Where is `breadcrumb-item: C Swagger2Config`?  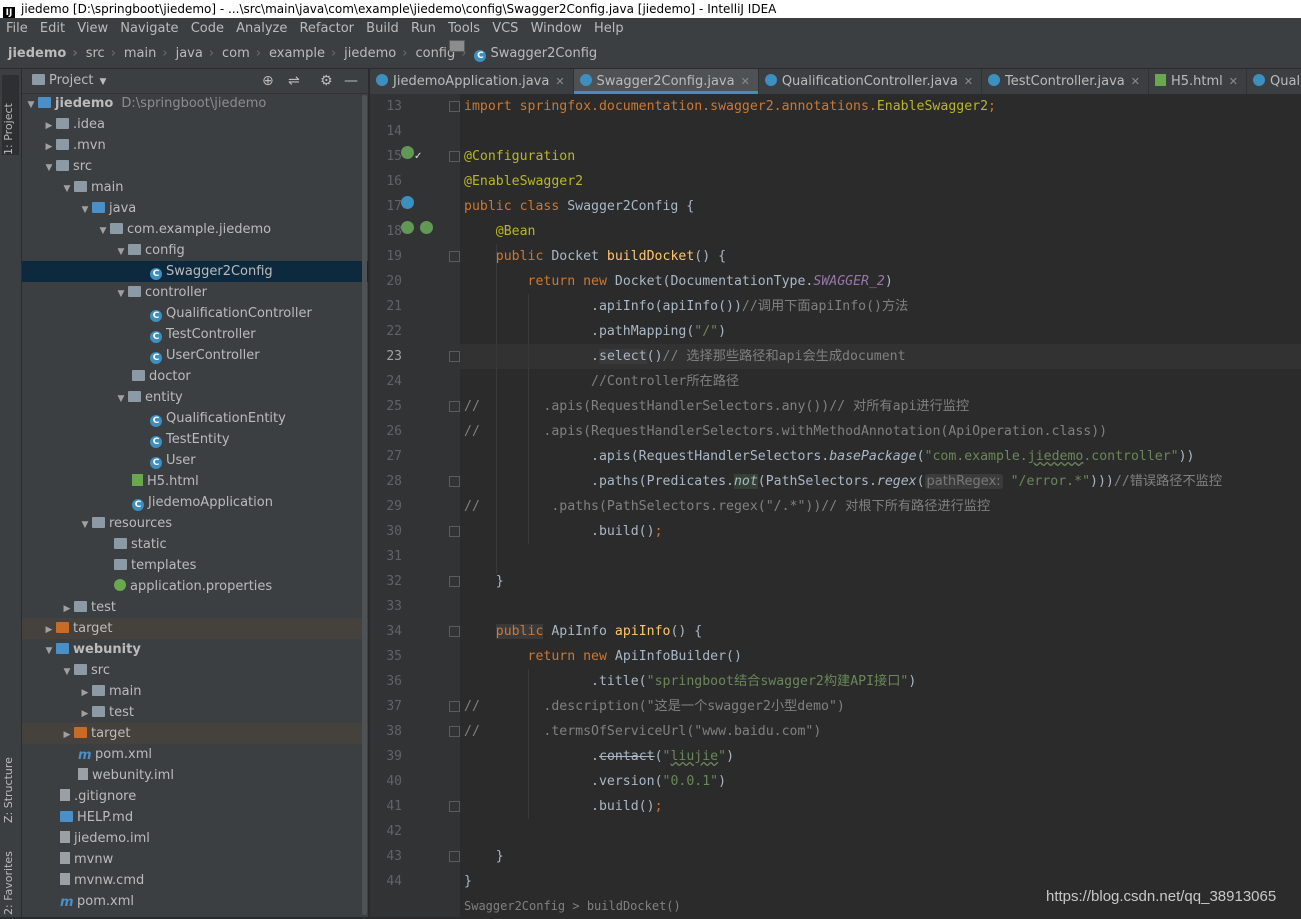
breadcrumb-item: C Swagger2Config is located at coordinates (535, 54).